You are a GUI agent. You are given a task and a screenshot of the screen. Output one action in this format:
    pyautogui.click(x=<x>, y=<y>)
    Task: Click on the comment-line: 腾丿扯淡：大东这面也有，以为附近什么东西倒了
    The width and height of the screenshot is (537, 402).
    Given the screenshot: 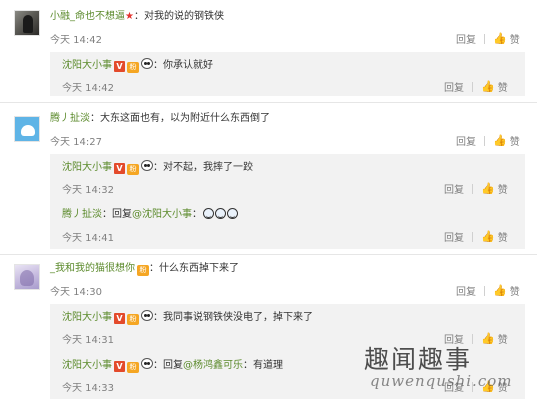 What is the action you would take?
    pyautogui.click(x=160, y=119)
    